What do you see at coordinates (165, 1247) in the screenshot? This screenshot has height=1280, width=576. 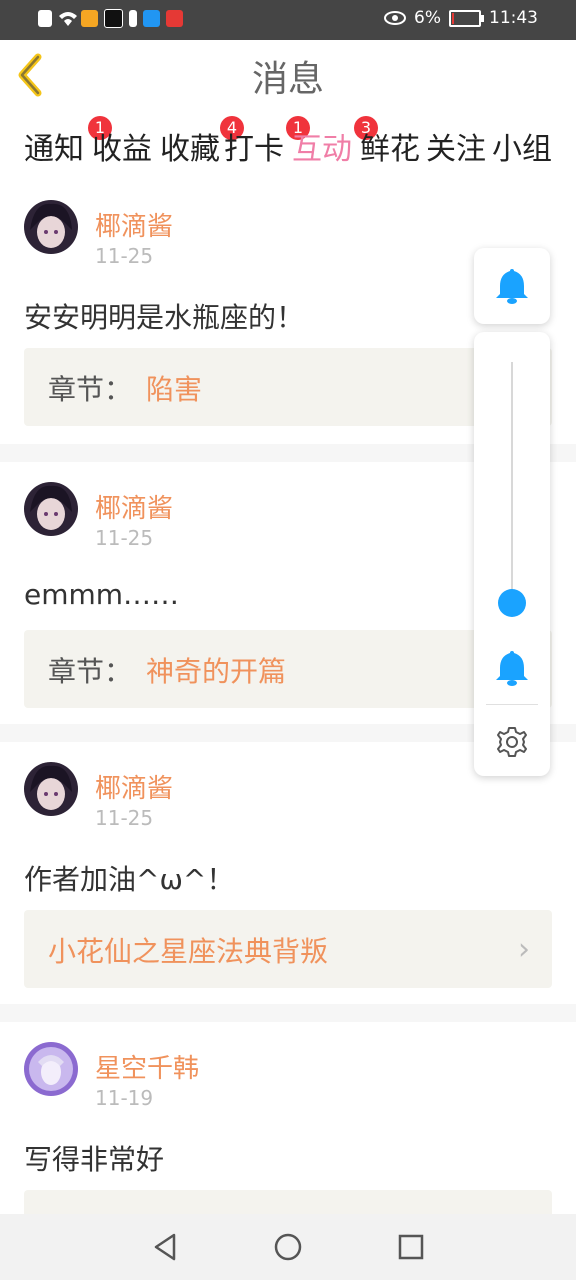 I see `back-nav-icon` at bounding box center [165, 1247].